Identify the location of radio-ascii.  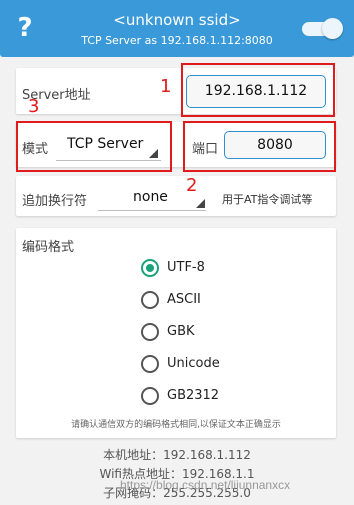
(150, 300).